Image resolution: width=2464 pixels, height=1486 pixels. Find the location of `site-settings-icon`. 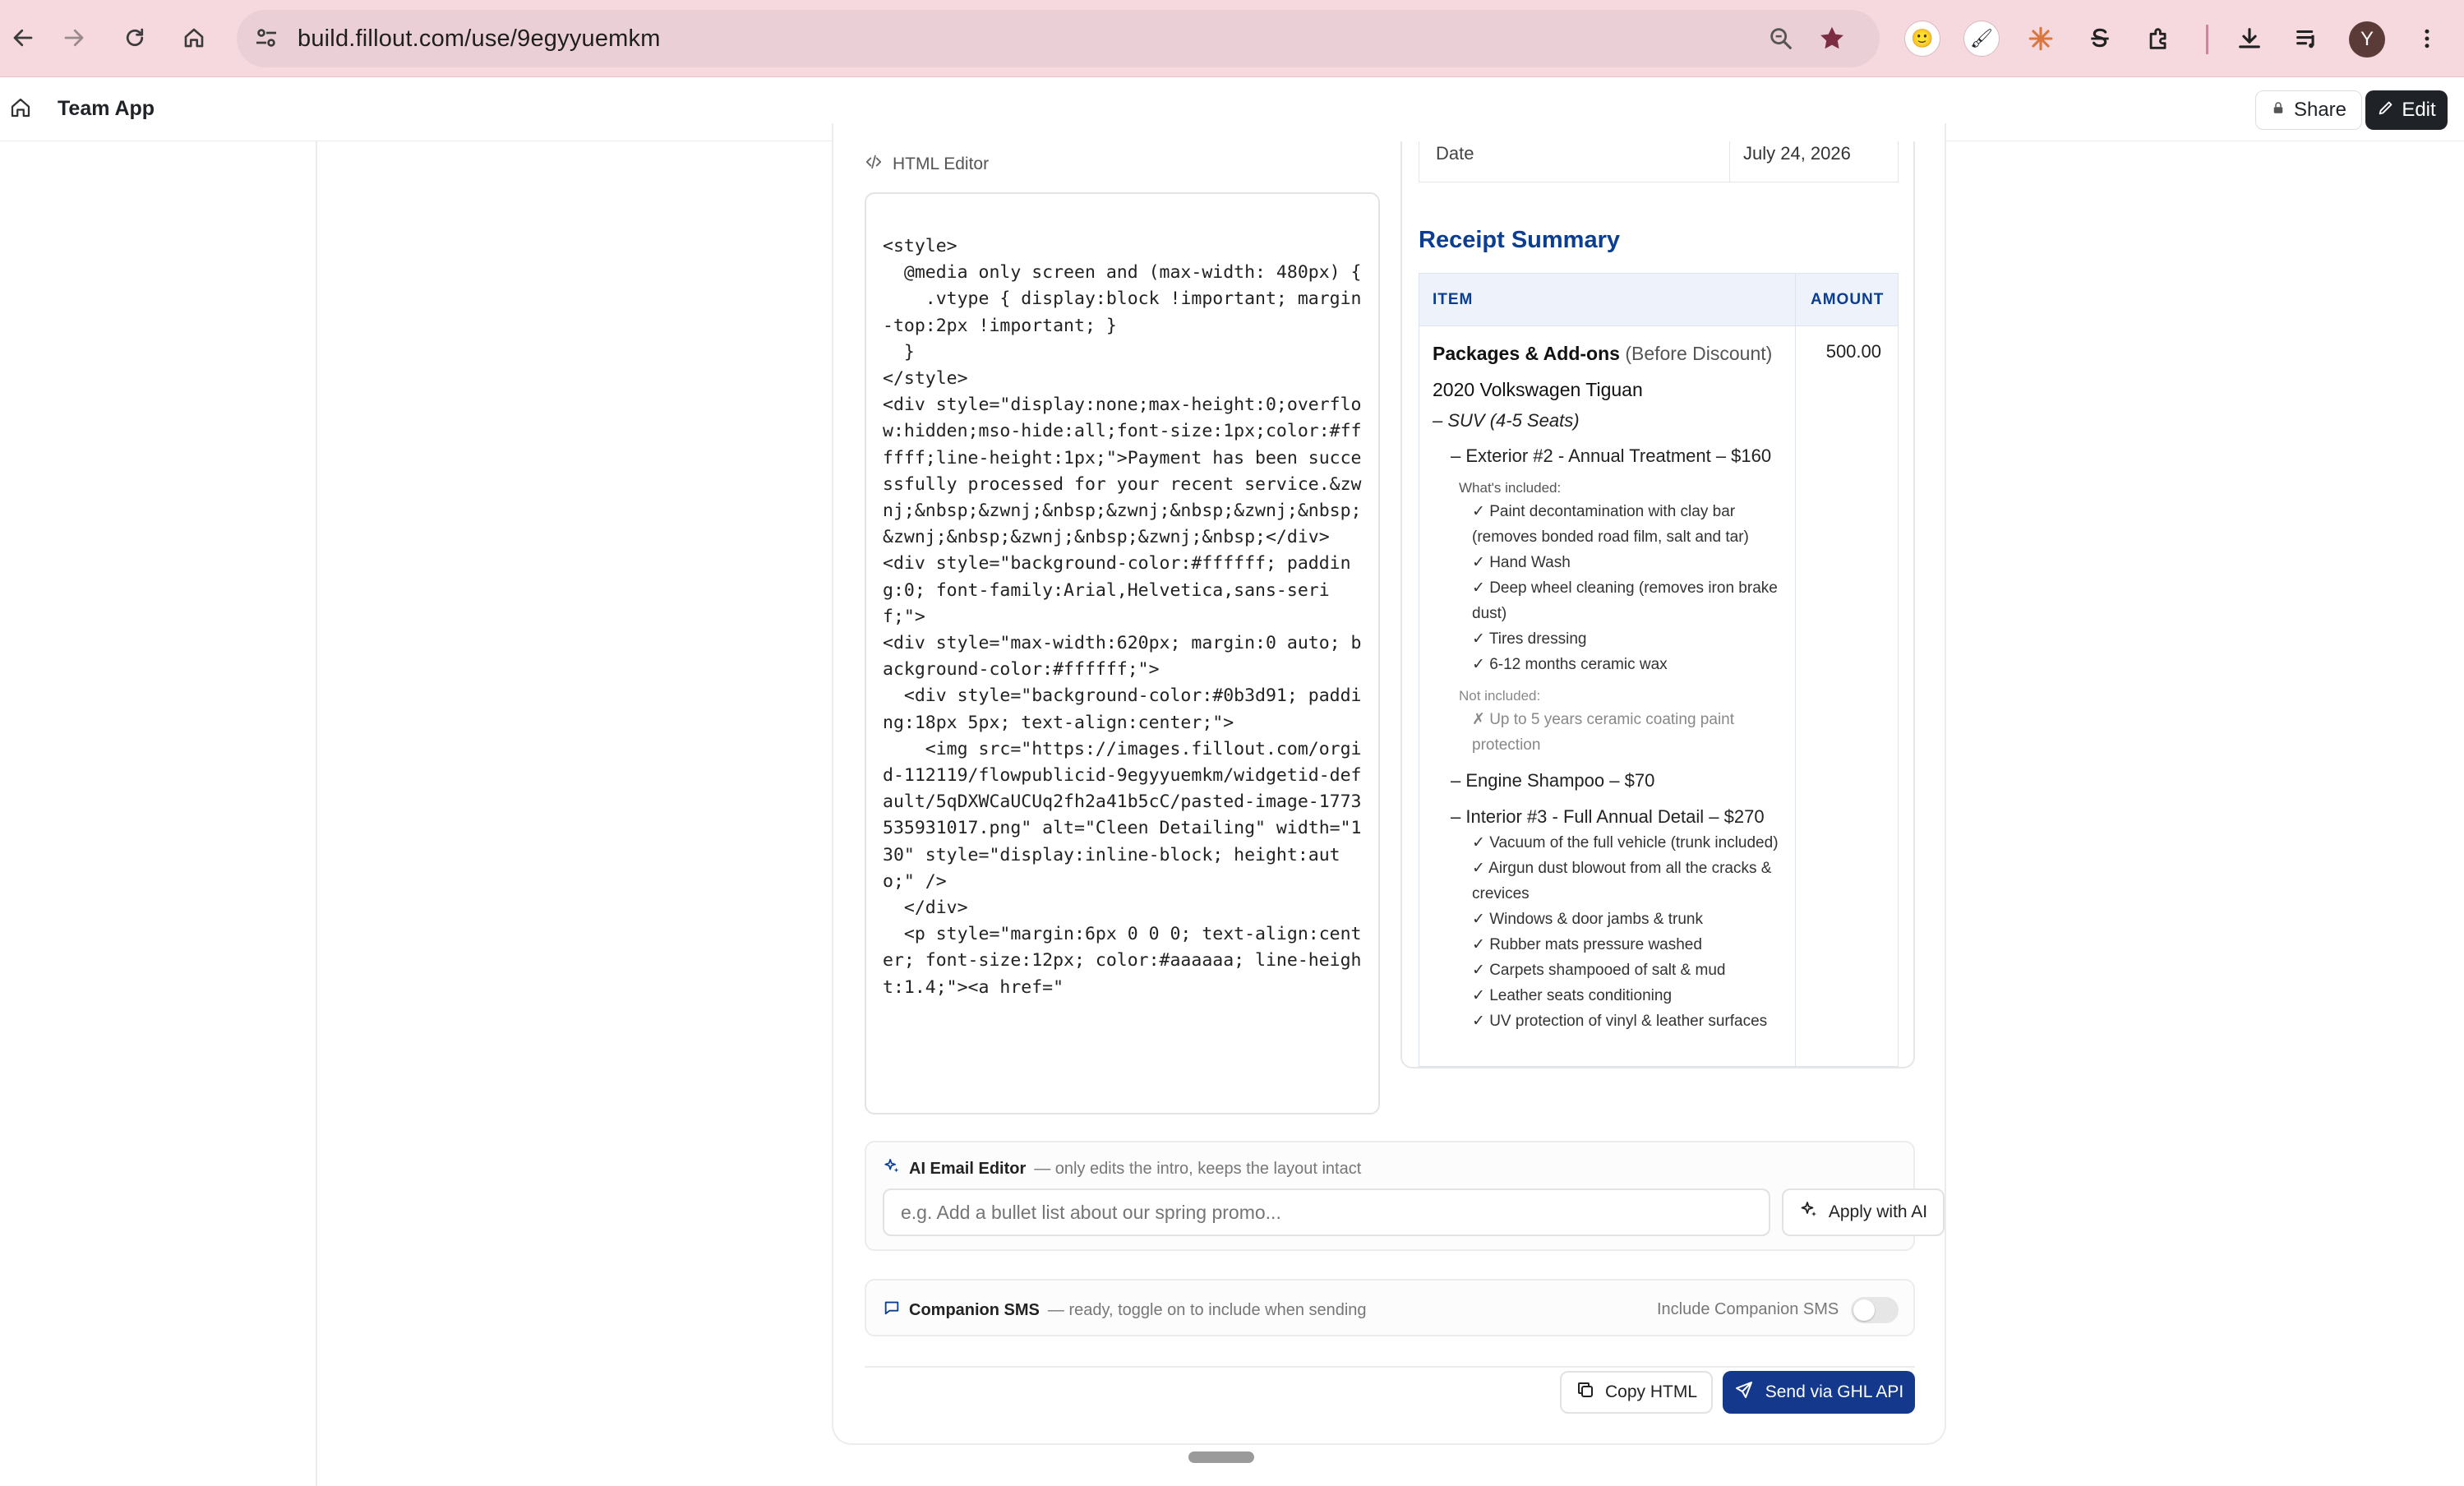

site-settings-icon is located at coordinates (266, 40).